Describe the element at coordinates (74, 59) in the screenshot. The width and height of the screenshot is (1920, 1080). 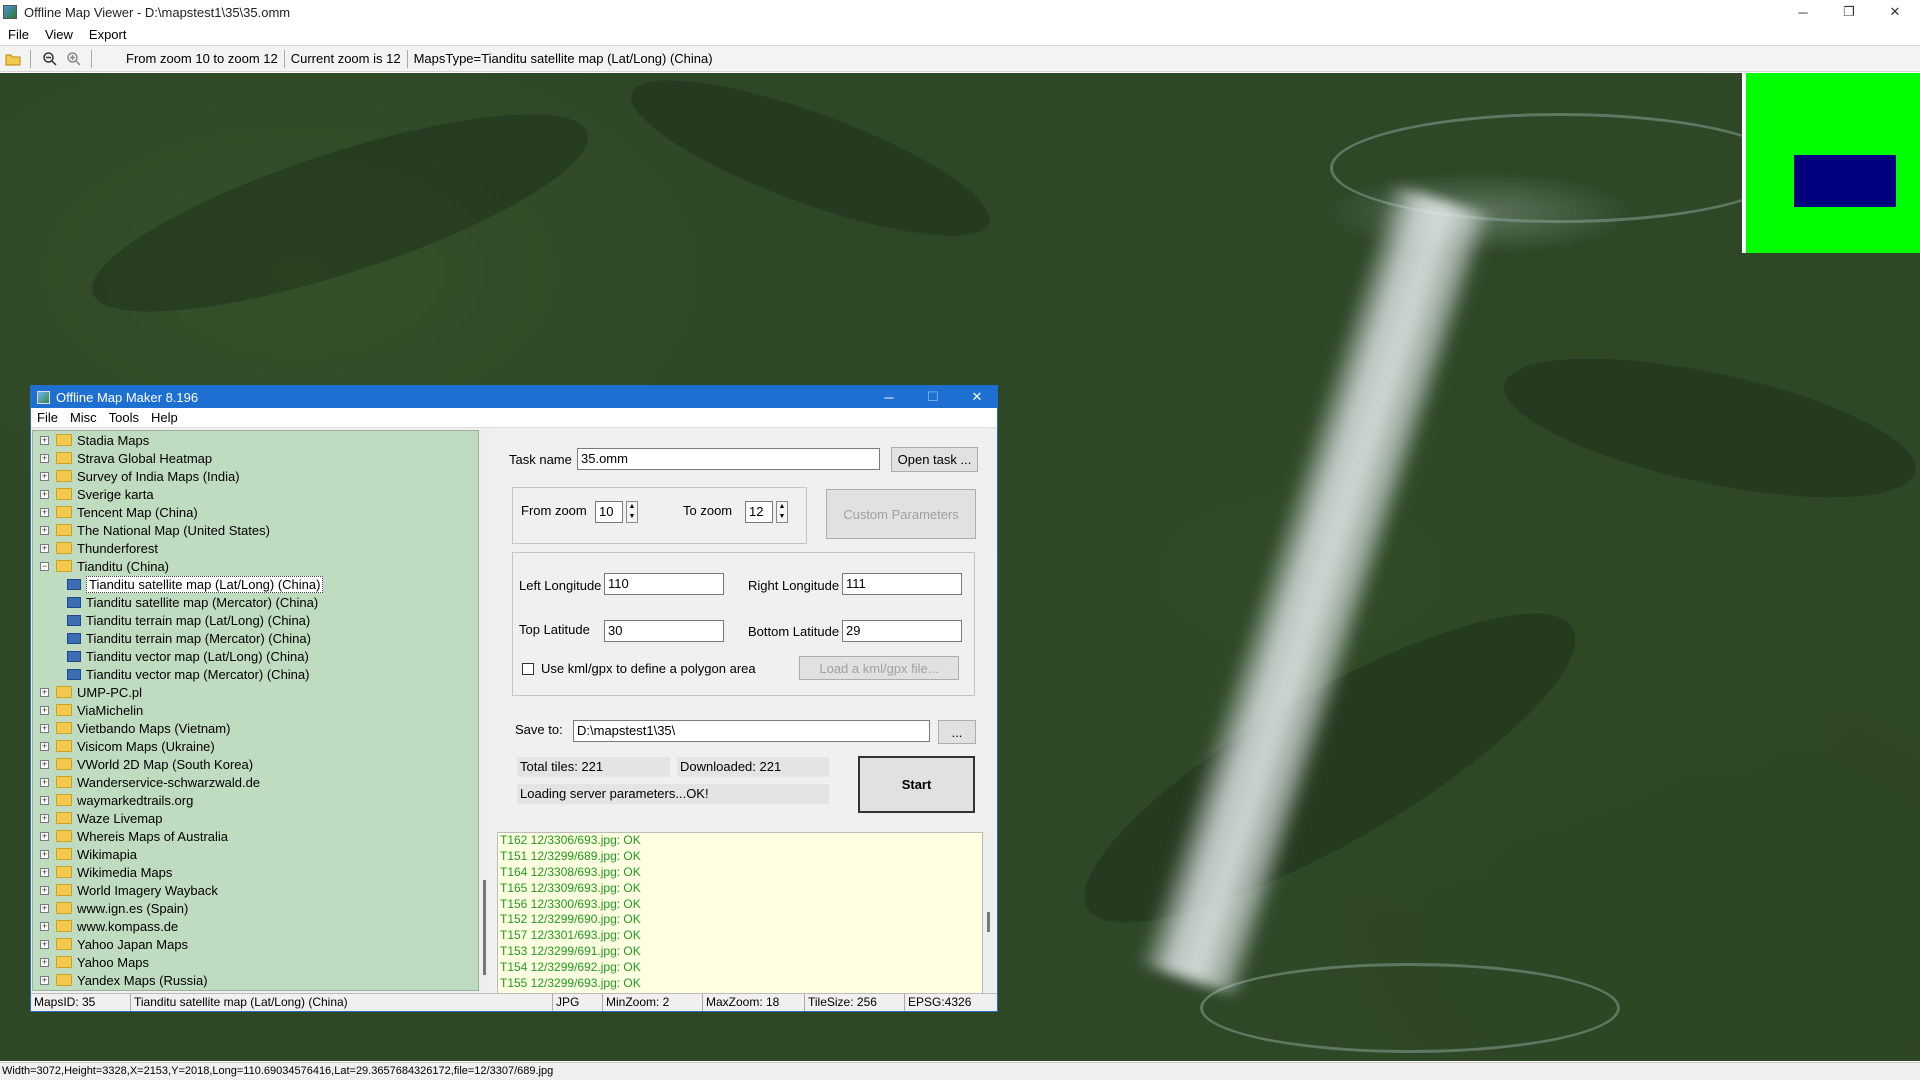
I see `zoom-in-icon` at that location.